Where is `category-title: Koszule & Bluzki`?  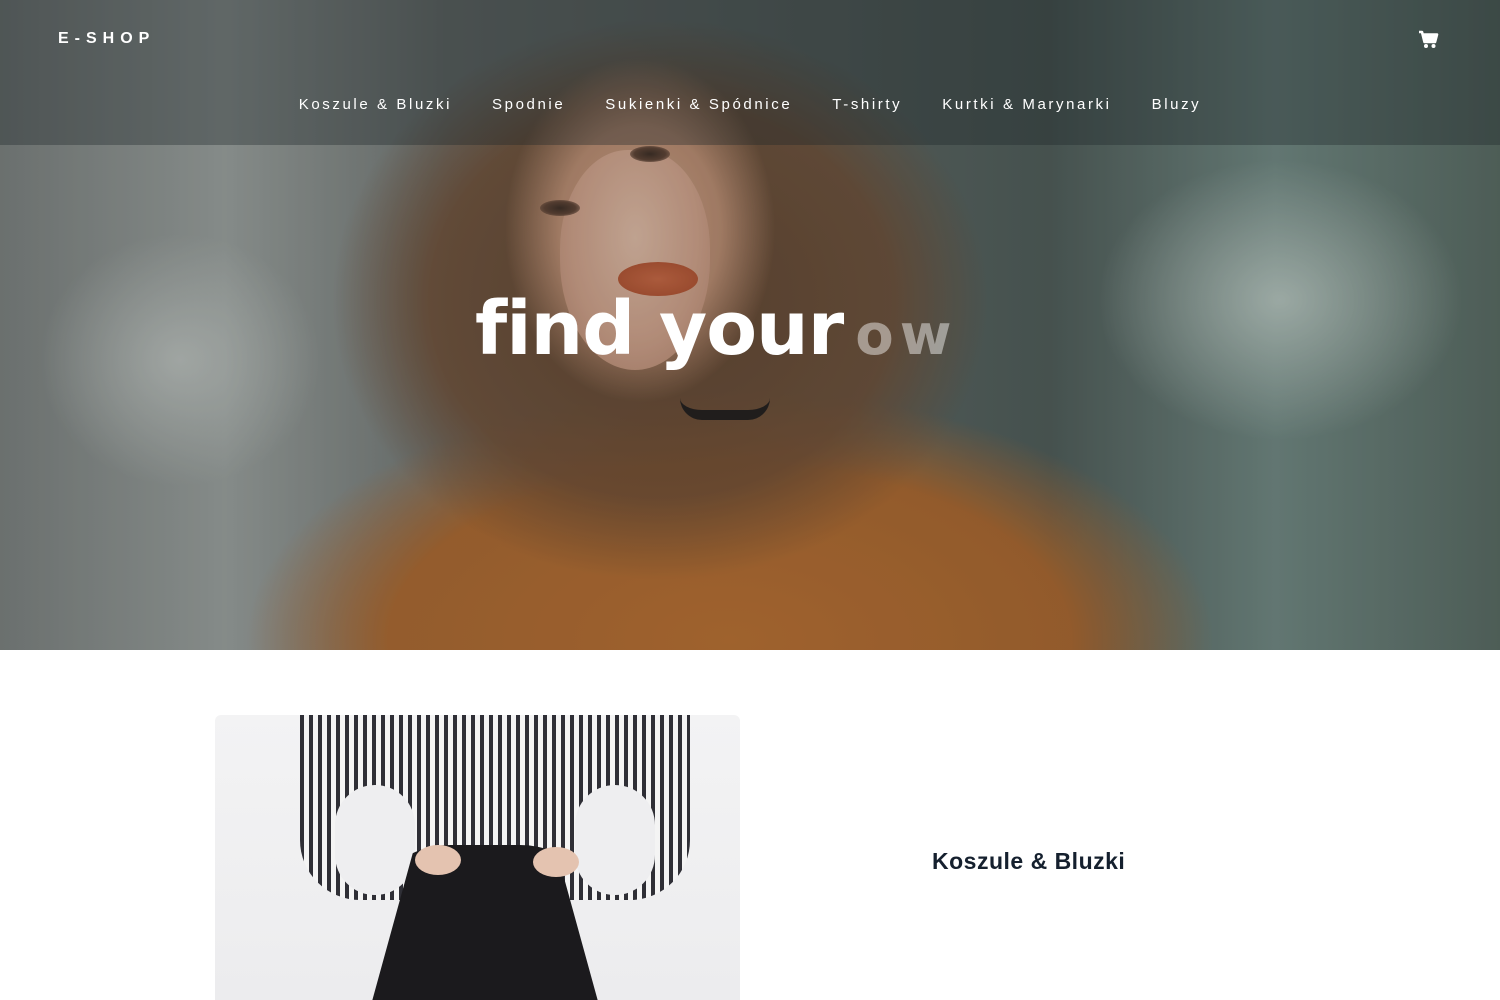
category-title: Koszule & Bluzki is located at coordinates (1028, 861).